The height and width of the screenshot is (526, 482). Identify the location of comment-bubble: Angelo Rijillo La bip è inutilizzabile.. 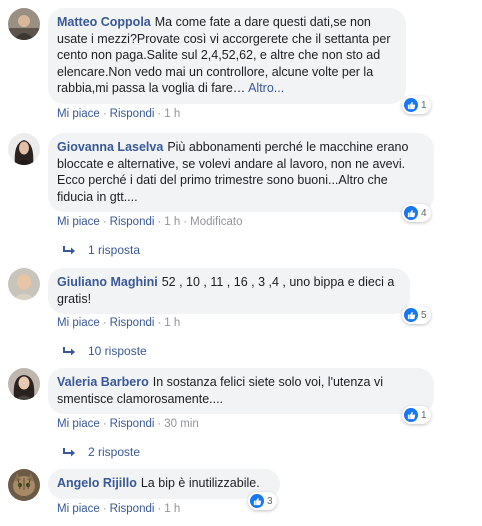
(164, 484).